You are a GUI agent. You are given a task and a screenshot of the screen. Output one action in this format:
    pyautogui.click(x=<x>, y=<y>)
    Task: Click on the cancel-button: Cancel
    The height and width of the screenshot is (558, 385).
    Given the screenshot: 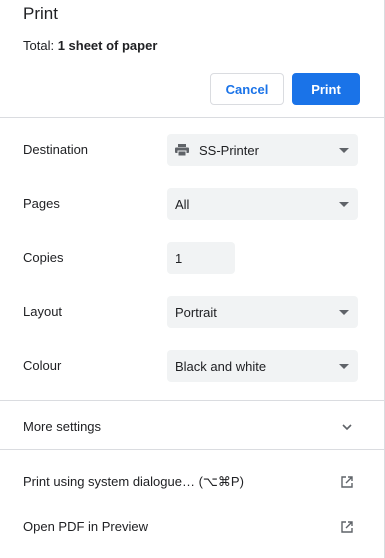 What is the action you would take?
    pyautogui.click(x=247, y=89)
    